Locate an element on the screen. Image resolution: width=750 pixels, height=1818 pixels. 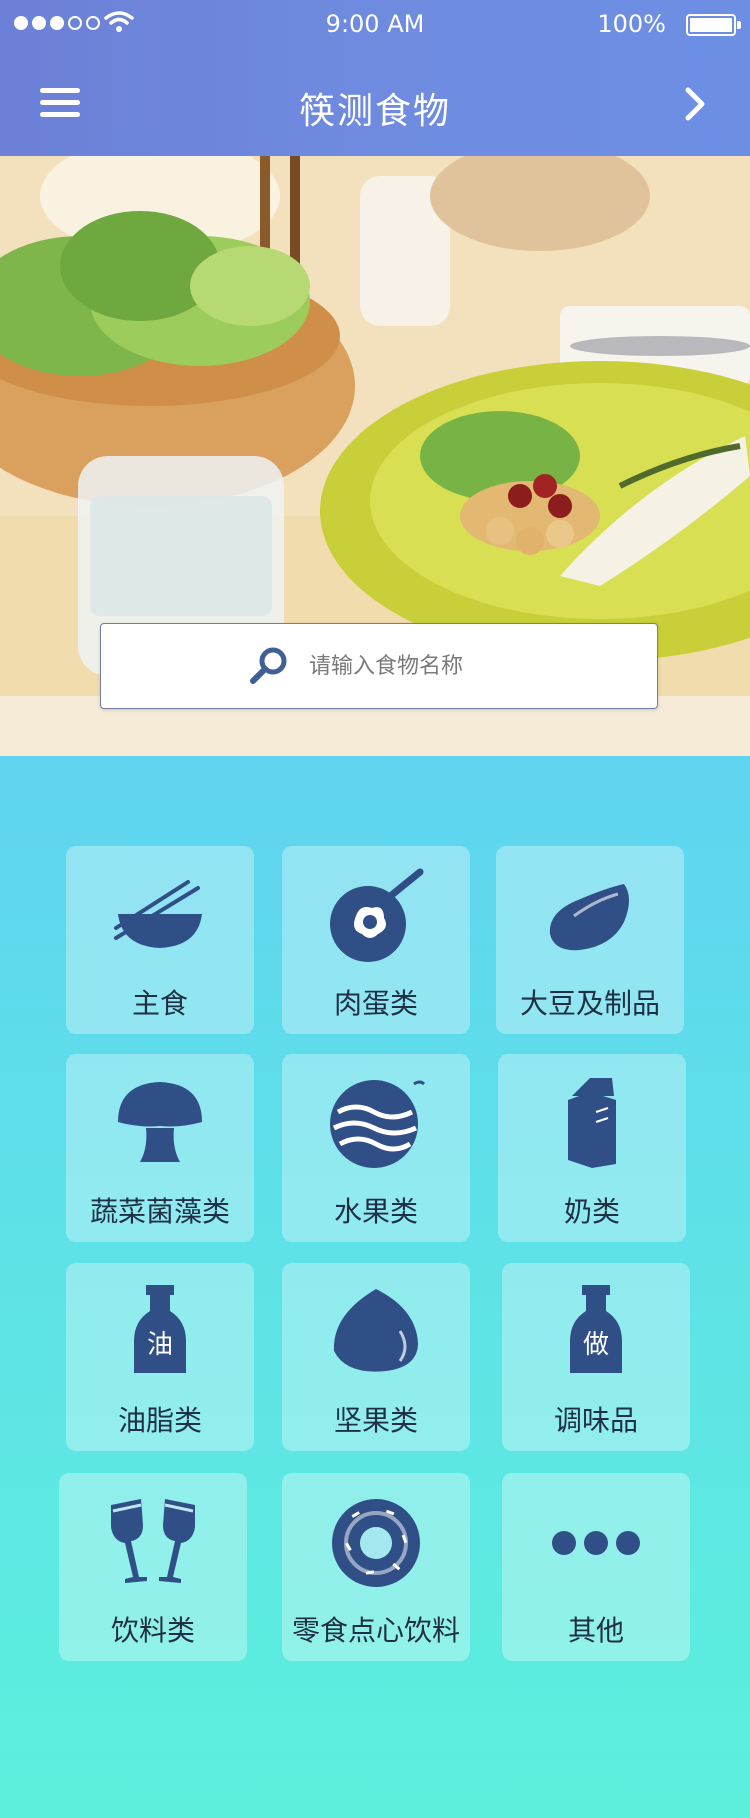
oil-bottle-icon: 油 is located at coordinates (160, 1329).